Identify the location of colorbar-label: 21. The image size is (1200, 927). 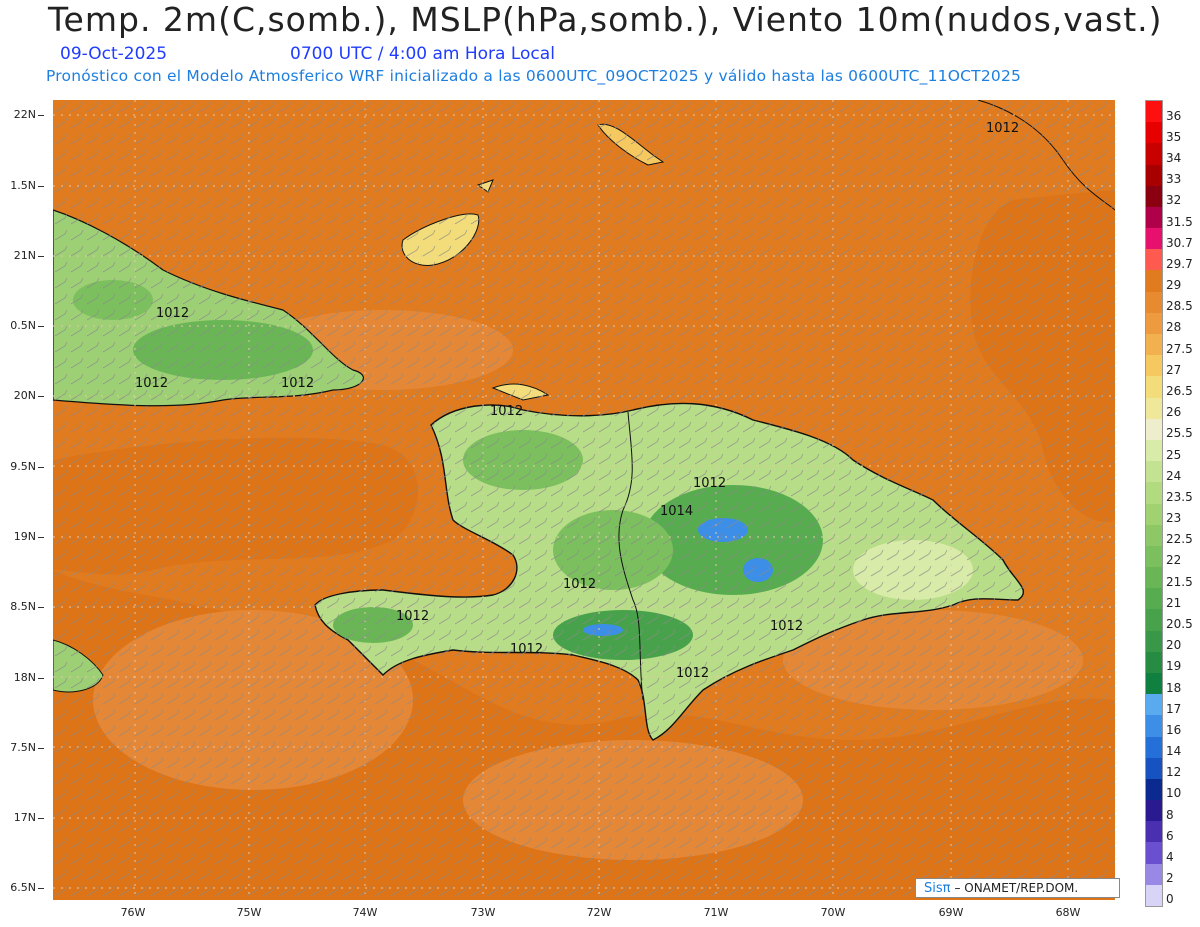
(1174, 602).